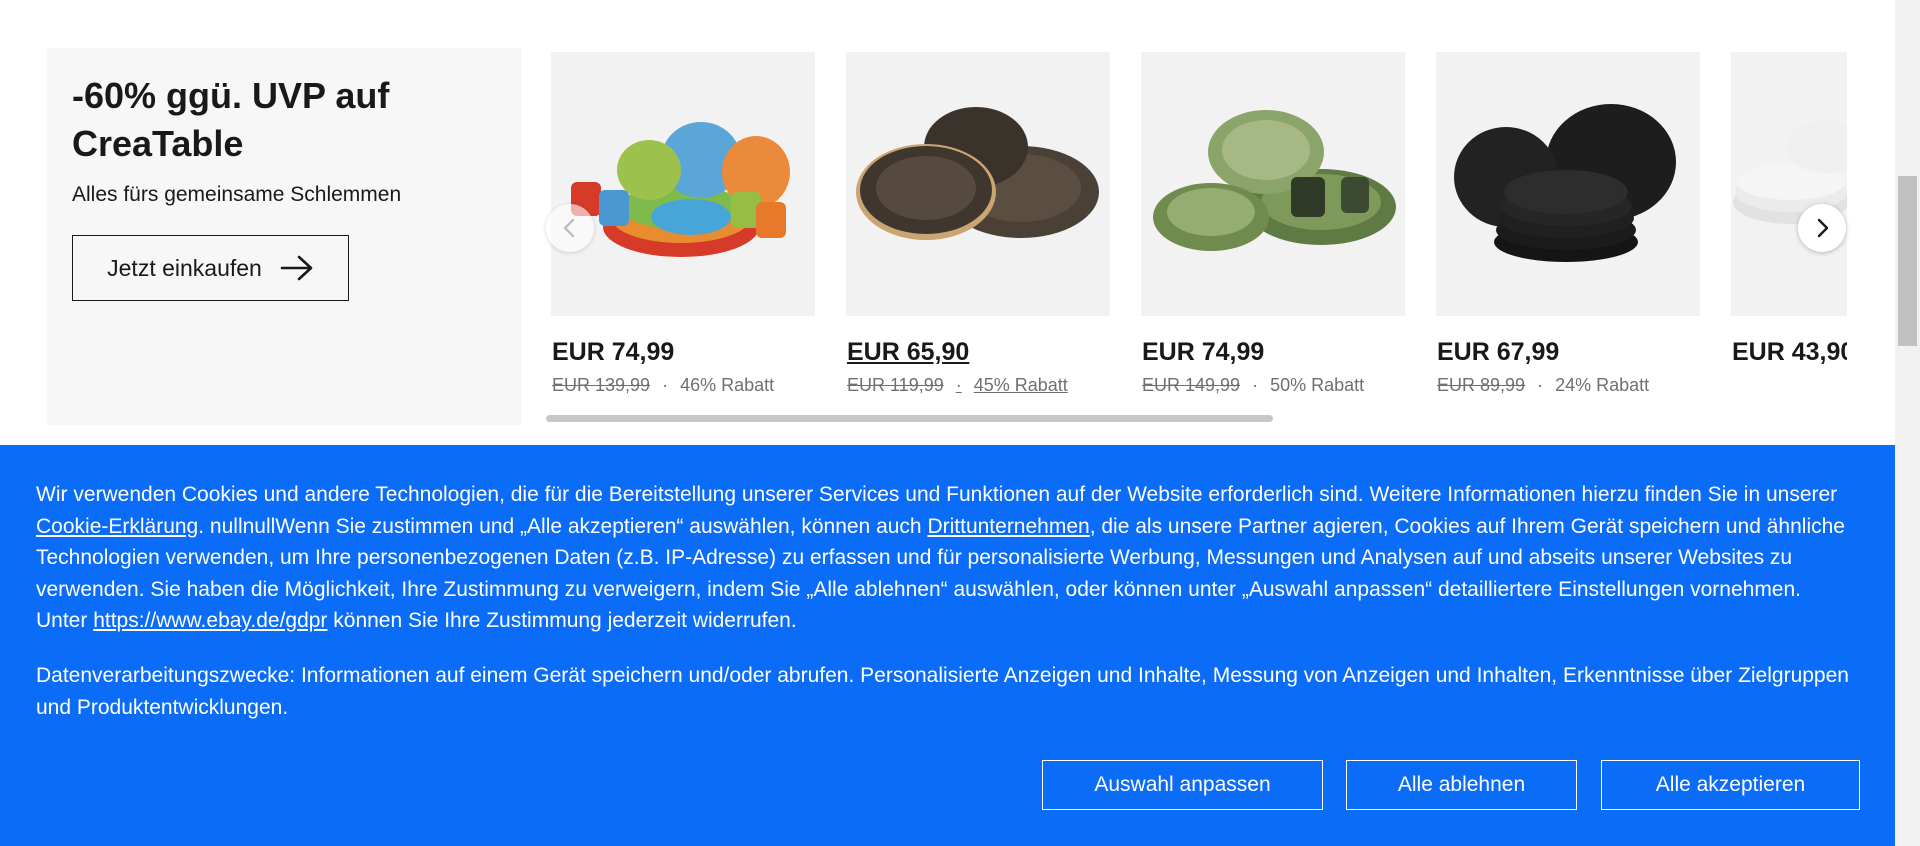  I want to click on white-porcelain-icon, so click(1790, 172).